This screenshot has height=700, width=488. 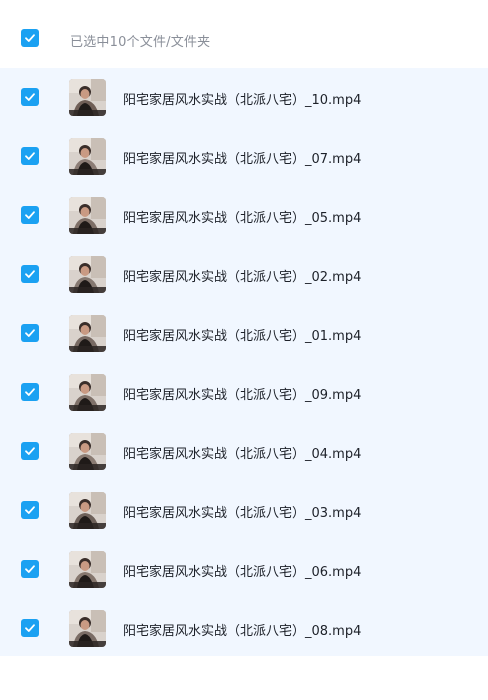 I want to click on file-row: 阳宅家居风水实战（北派八宅）_03.mp4, so click(x=244, y=510).